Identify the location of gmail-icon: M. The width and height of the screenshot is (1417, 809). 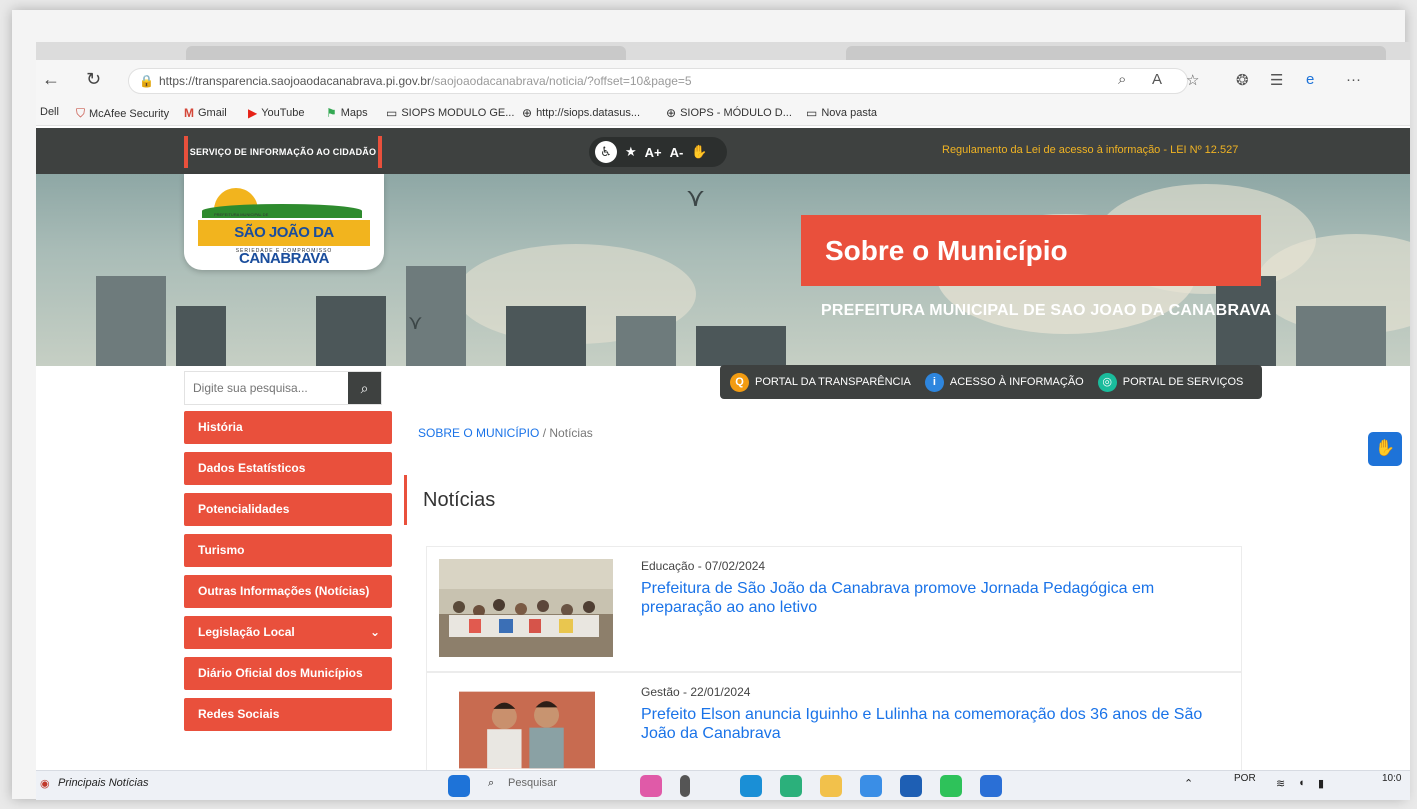
(189, 113).